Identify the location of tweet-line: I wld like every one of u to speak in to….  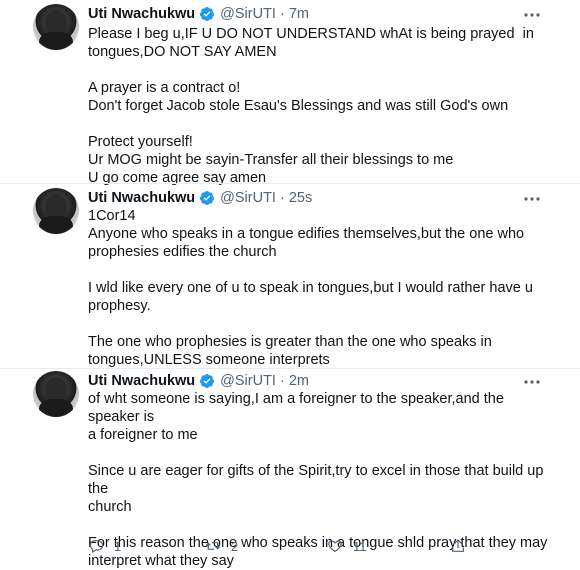
(310, 288).